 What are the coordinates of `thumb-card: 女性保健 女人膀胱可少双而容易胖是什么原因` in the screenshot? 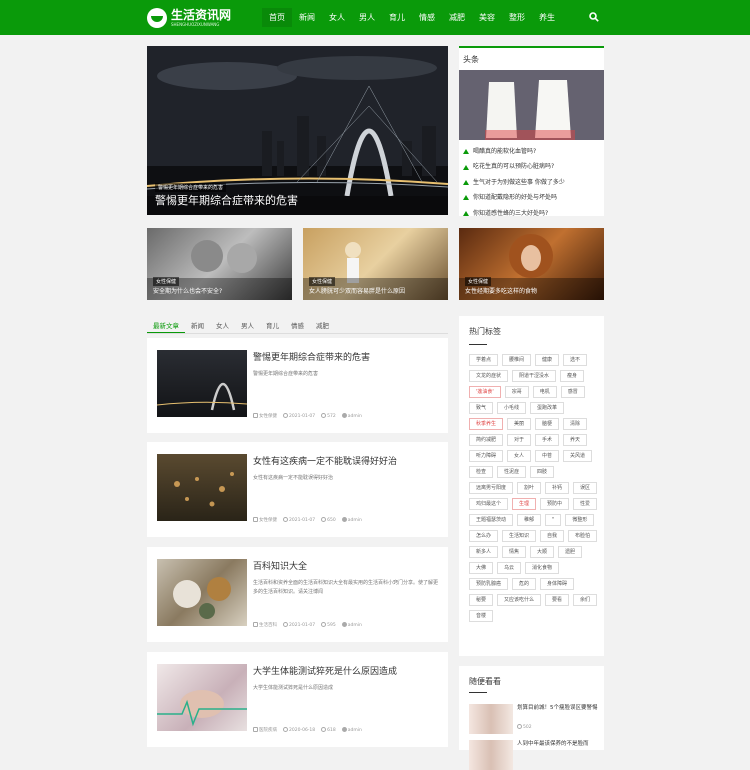 It's located at (375, 264).